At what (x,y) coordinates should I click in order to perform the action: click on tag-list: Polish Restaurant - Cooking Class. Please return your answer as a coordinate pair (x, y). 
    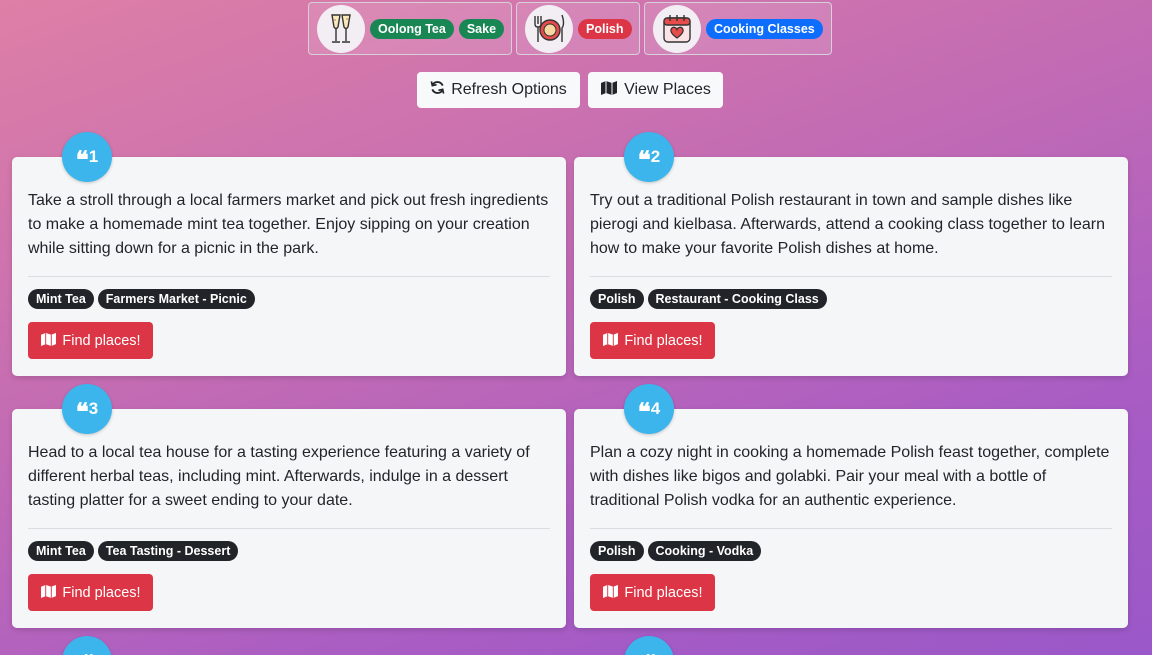
    Looking at the image, I should click on (708, 299).